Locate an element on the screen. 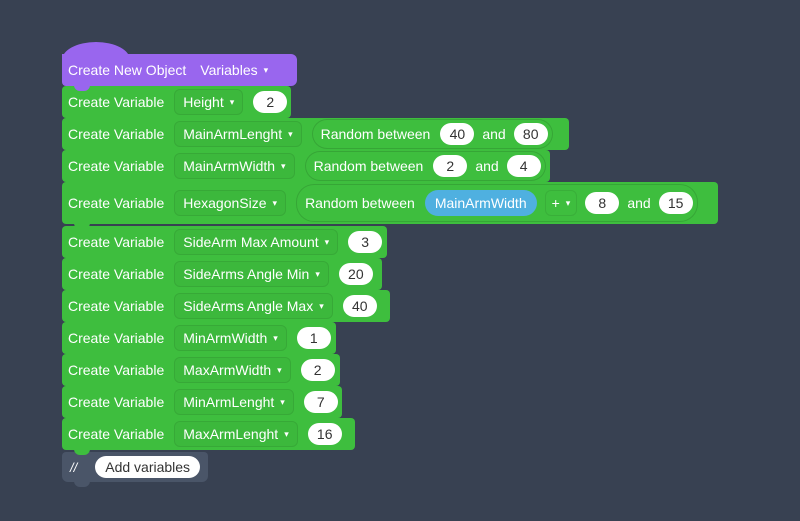 Image resolution: width=800 pixels, height=521 pixels. random-between-reporter: Random between 2 and 4 is located at coordinates (425, 166).